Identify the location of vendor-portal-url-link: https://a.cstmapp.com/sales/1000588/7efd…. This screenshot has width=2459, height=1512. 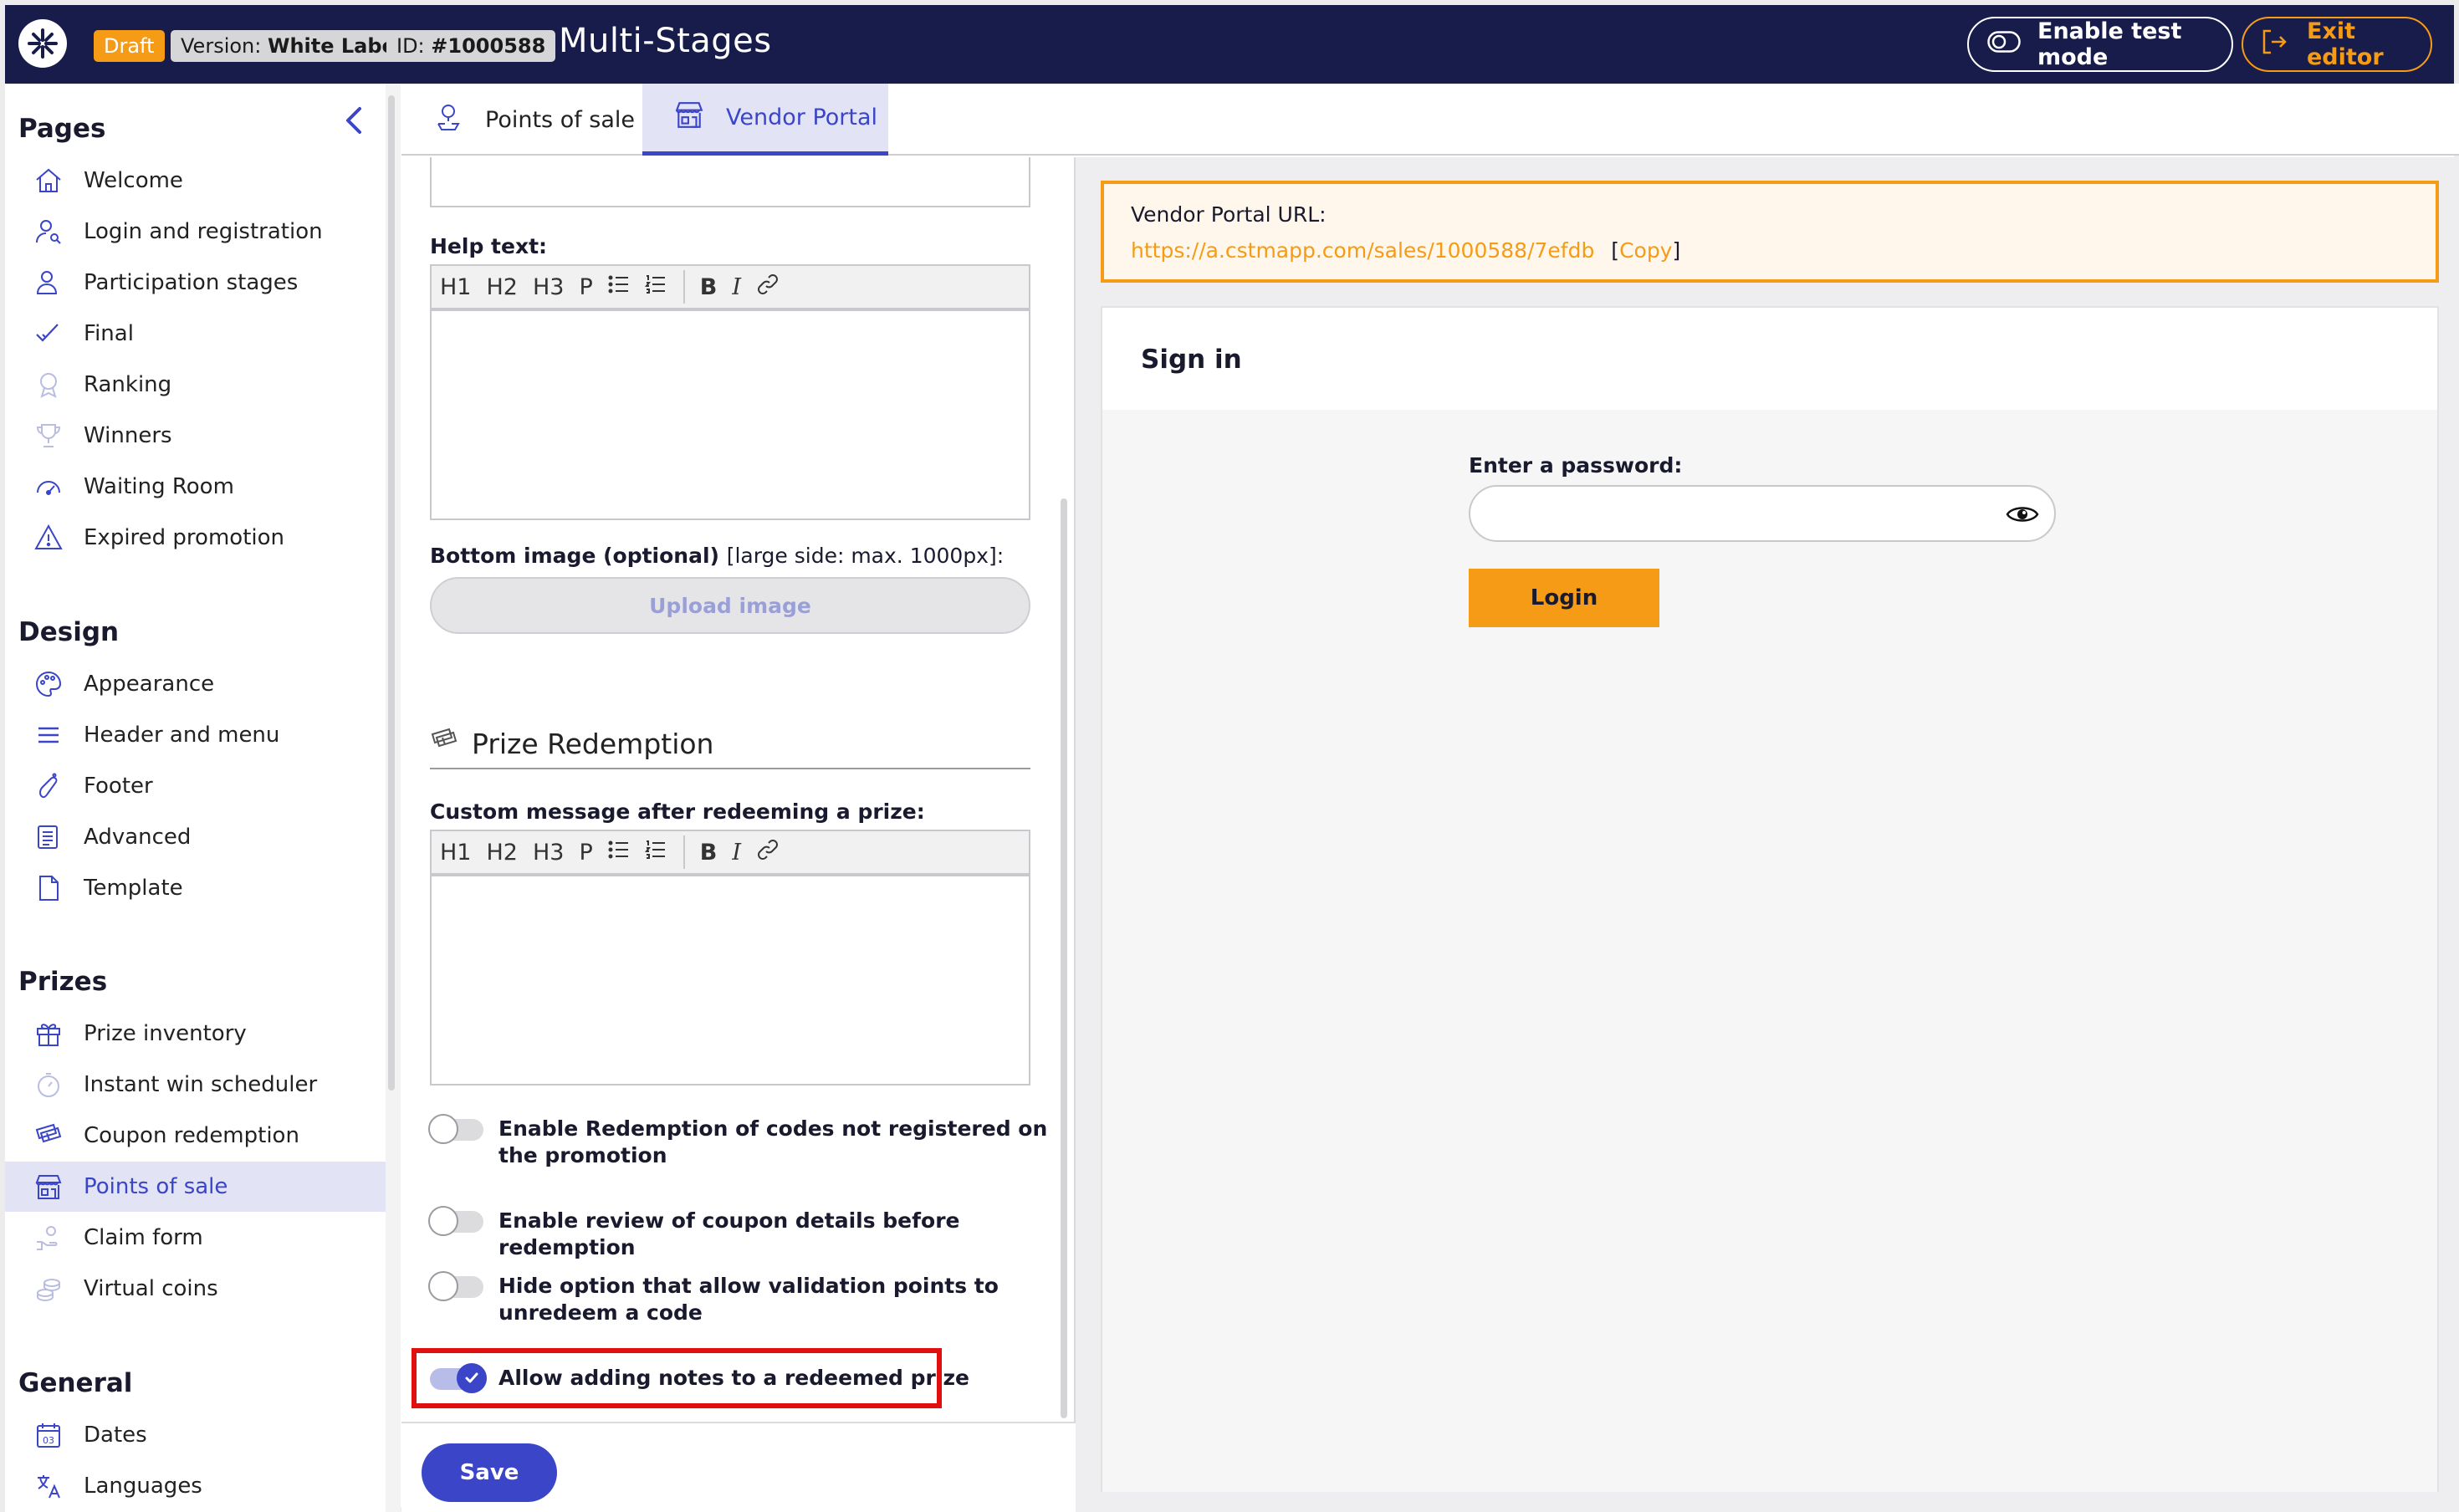
(1362, 250).